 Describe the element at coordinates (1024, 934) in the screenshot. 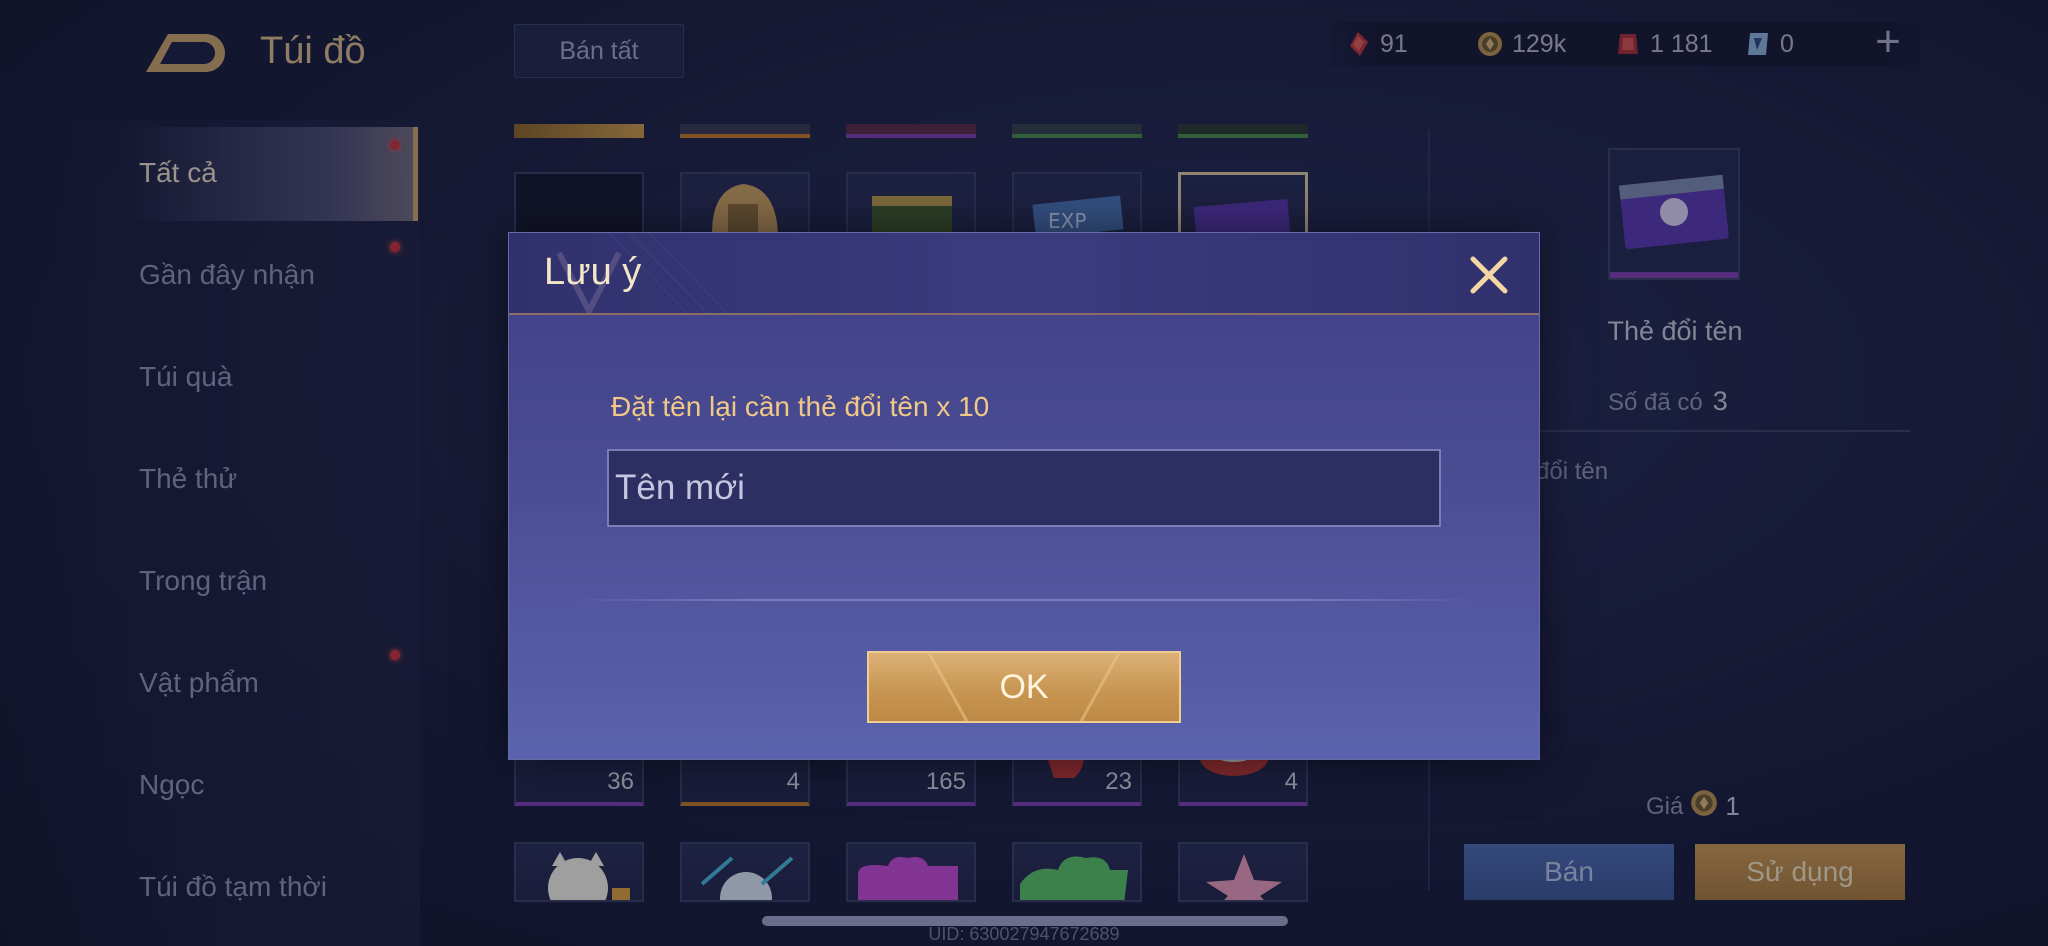

I see `user-id: UID: 630027947672689` at that location.